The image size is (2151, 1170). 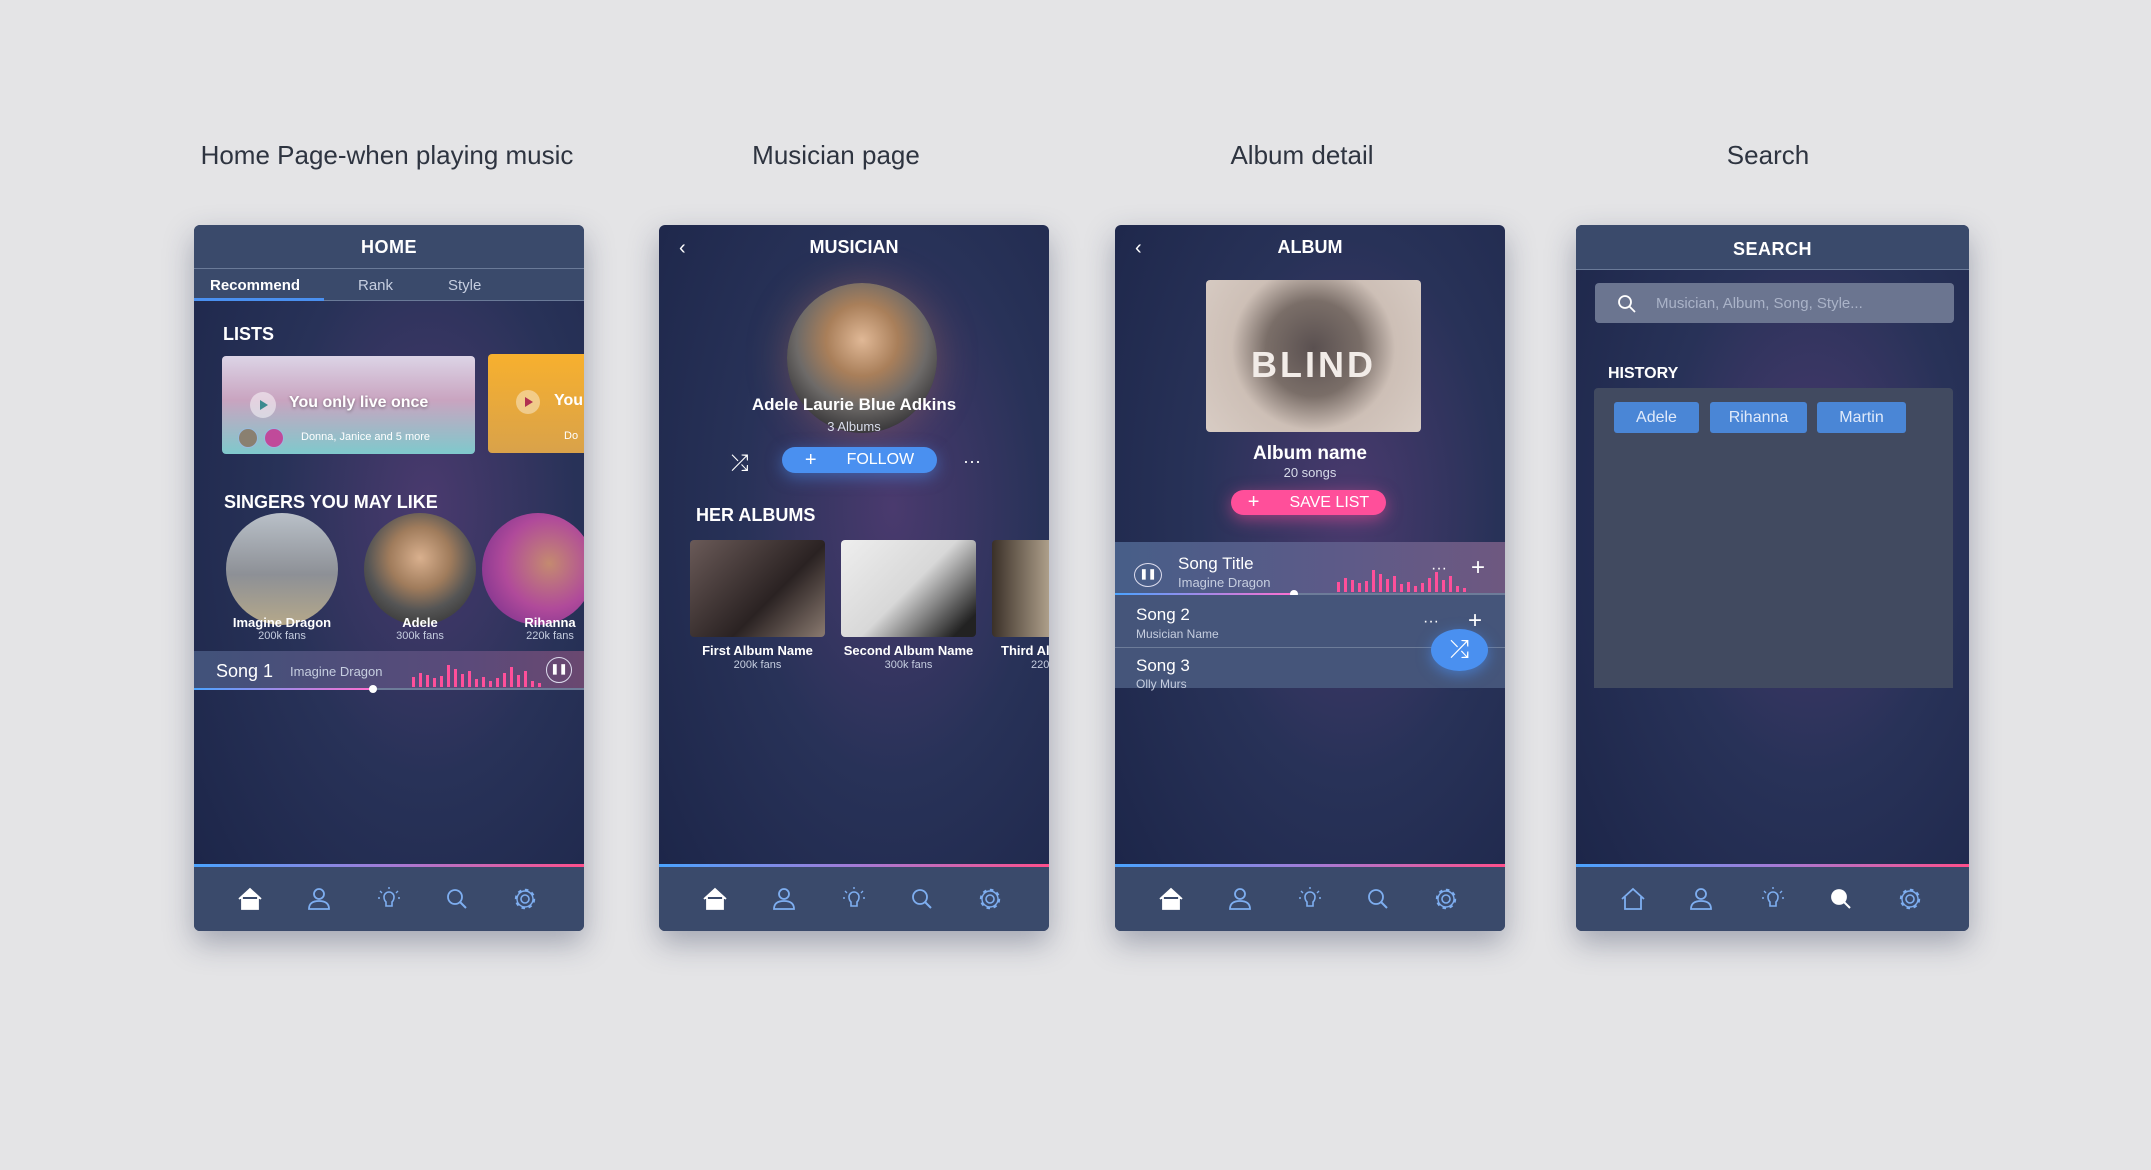 What do you see at coordinates (1861, 417) in the screenshot?
I see `history-chip: Martin` at bounding box center [1861, 417].